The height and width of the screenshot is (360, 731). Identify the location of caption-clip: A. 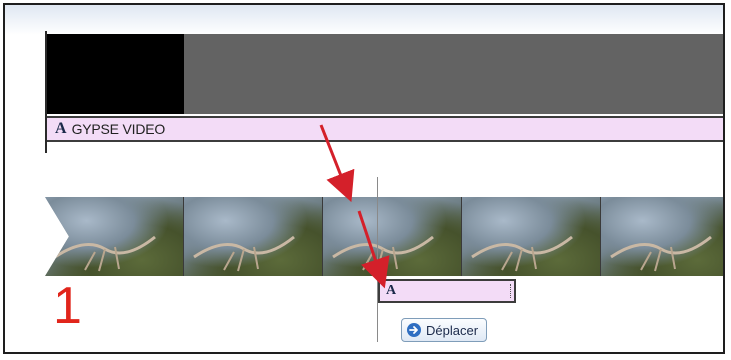
(447, 291).